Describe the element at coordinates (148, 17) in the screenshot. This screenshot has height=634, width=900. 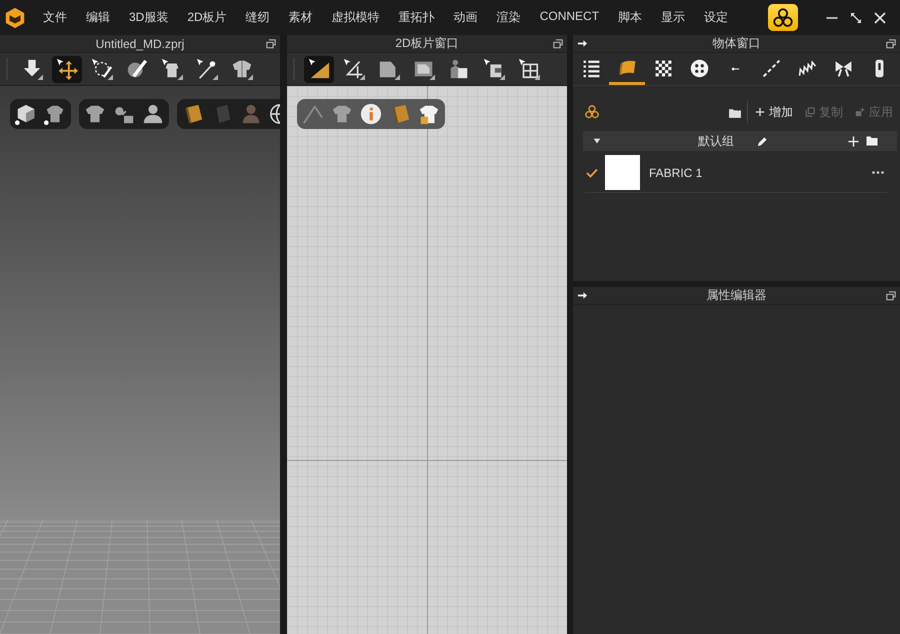
I see `menu-item: 3D服装` at that location.